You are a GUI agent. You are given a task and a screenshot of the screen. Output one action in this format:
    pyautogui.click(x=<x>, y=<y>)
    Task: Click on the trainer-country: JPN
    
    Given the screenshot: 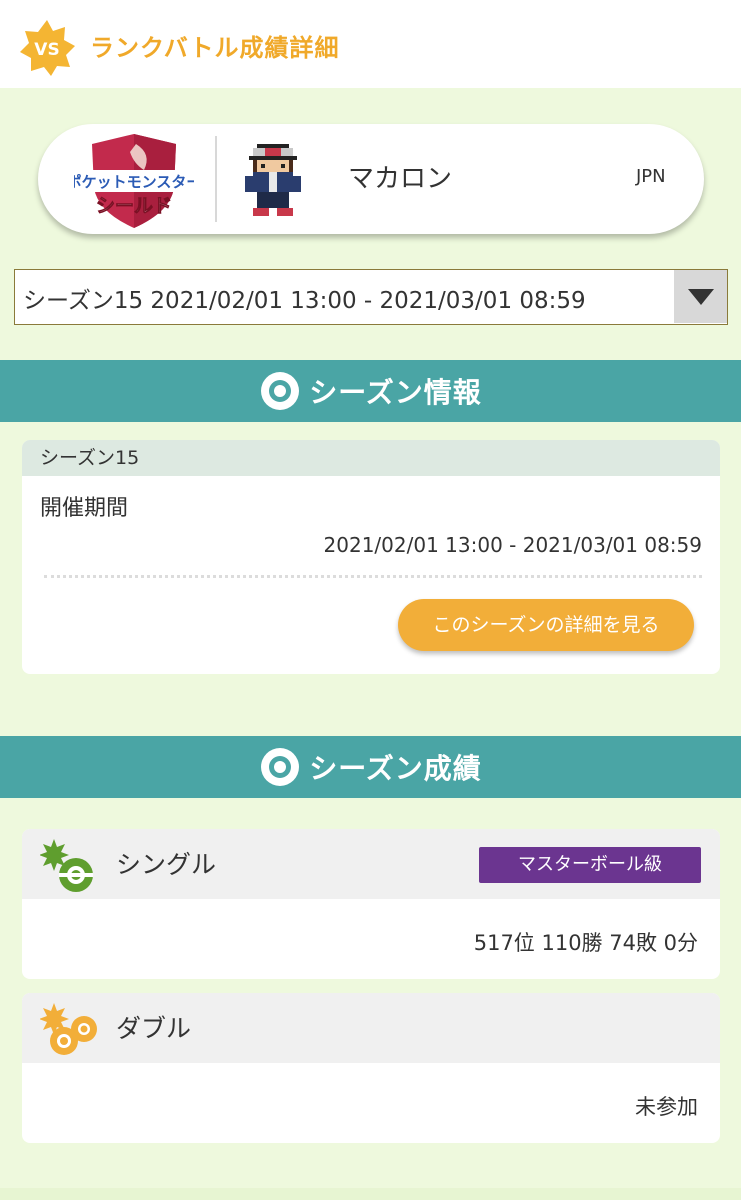 What is the action you would take?
    pyautogui.click(x=651, y=176)
    